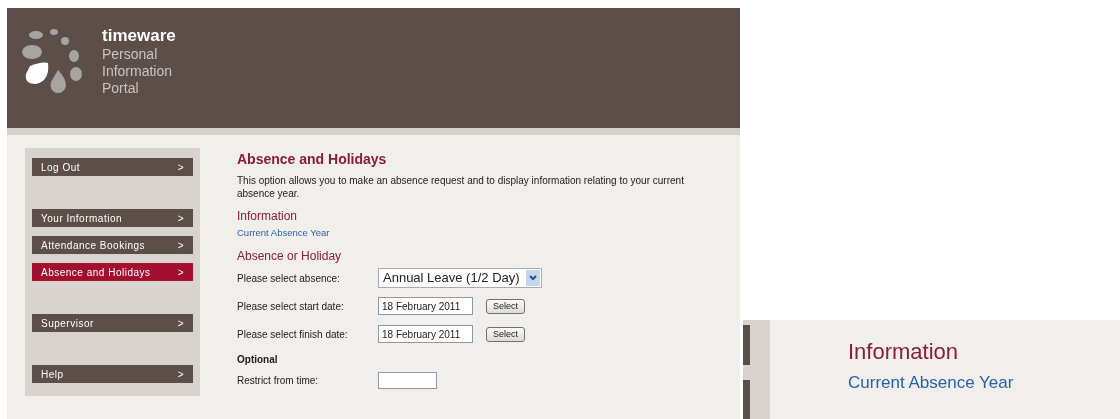 Image resolution: width=1120 pixels, height=419 pixels. Describe the element at coordinates (461, 187) in the screenshot. I see `page-description: This option allows you to make an absence request and to display information relating to your current absence year.` at that location.